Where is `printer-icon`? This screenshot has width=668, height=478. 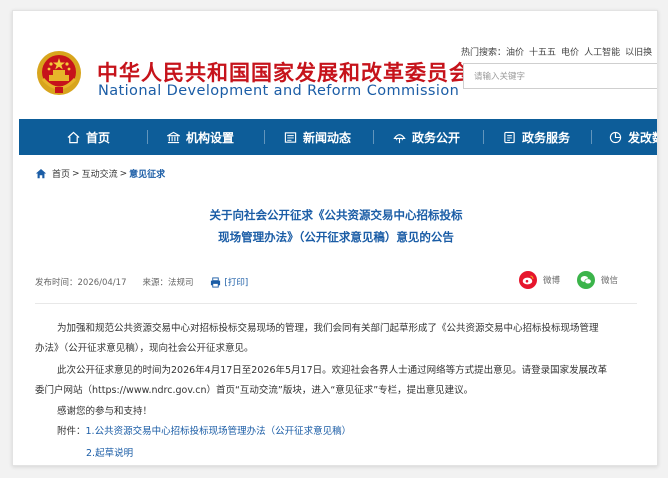 printer-icon is located at coordinates (215, 282).